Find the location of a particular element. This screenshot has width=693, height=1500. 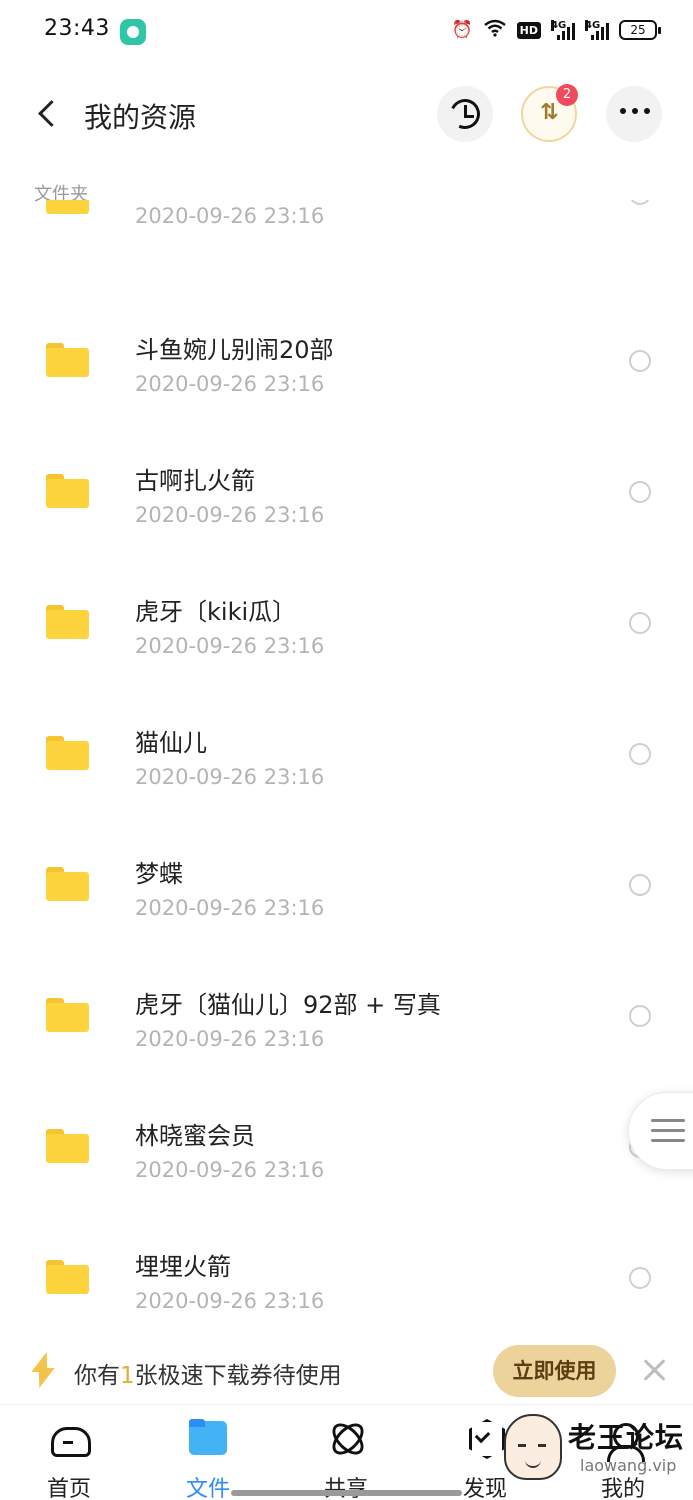

promo-text-after: 张极速下载券待使用 is located at coordinates (238, 1376).